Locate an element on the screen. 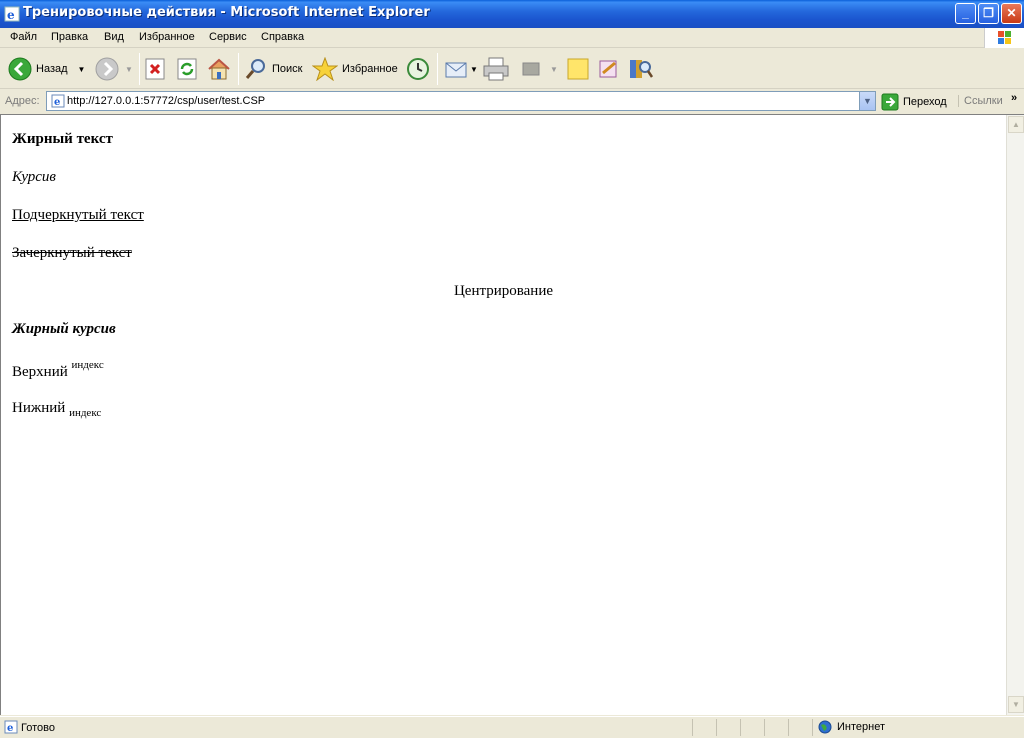  stop-button is located at coordinates (155, 69).